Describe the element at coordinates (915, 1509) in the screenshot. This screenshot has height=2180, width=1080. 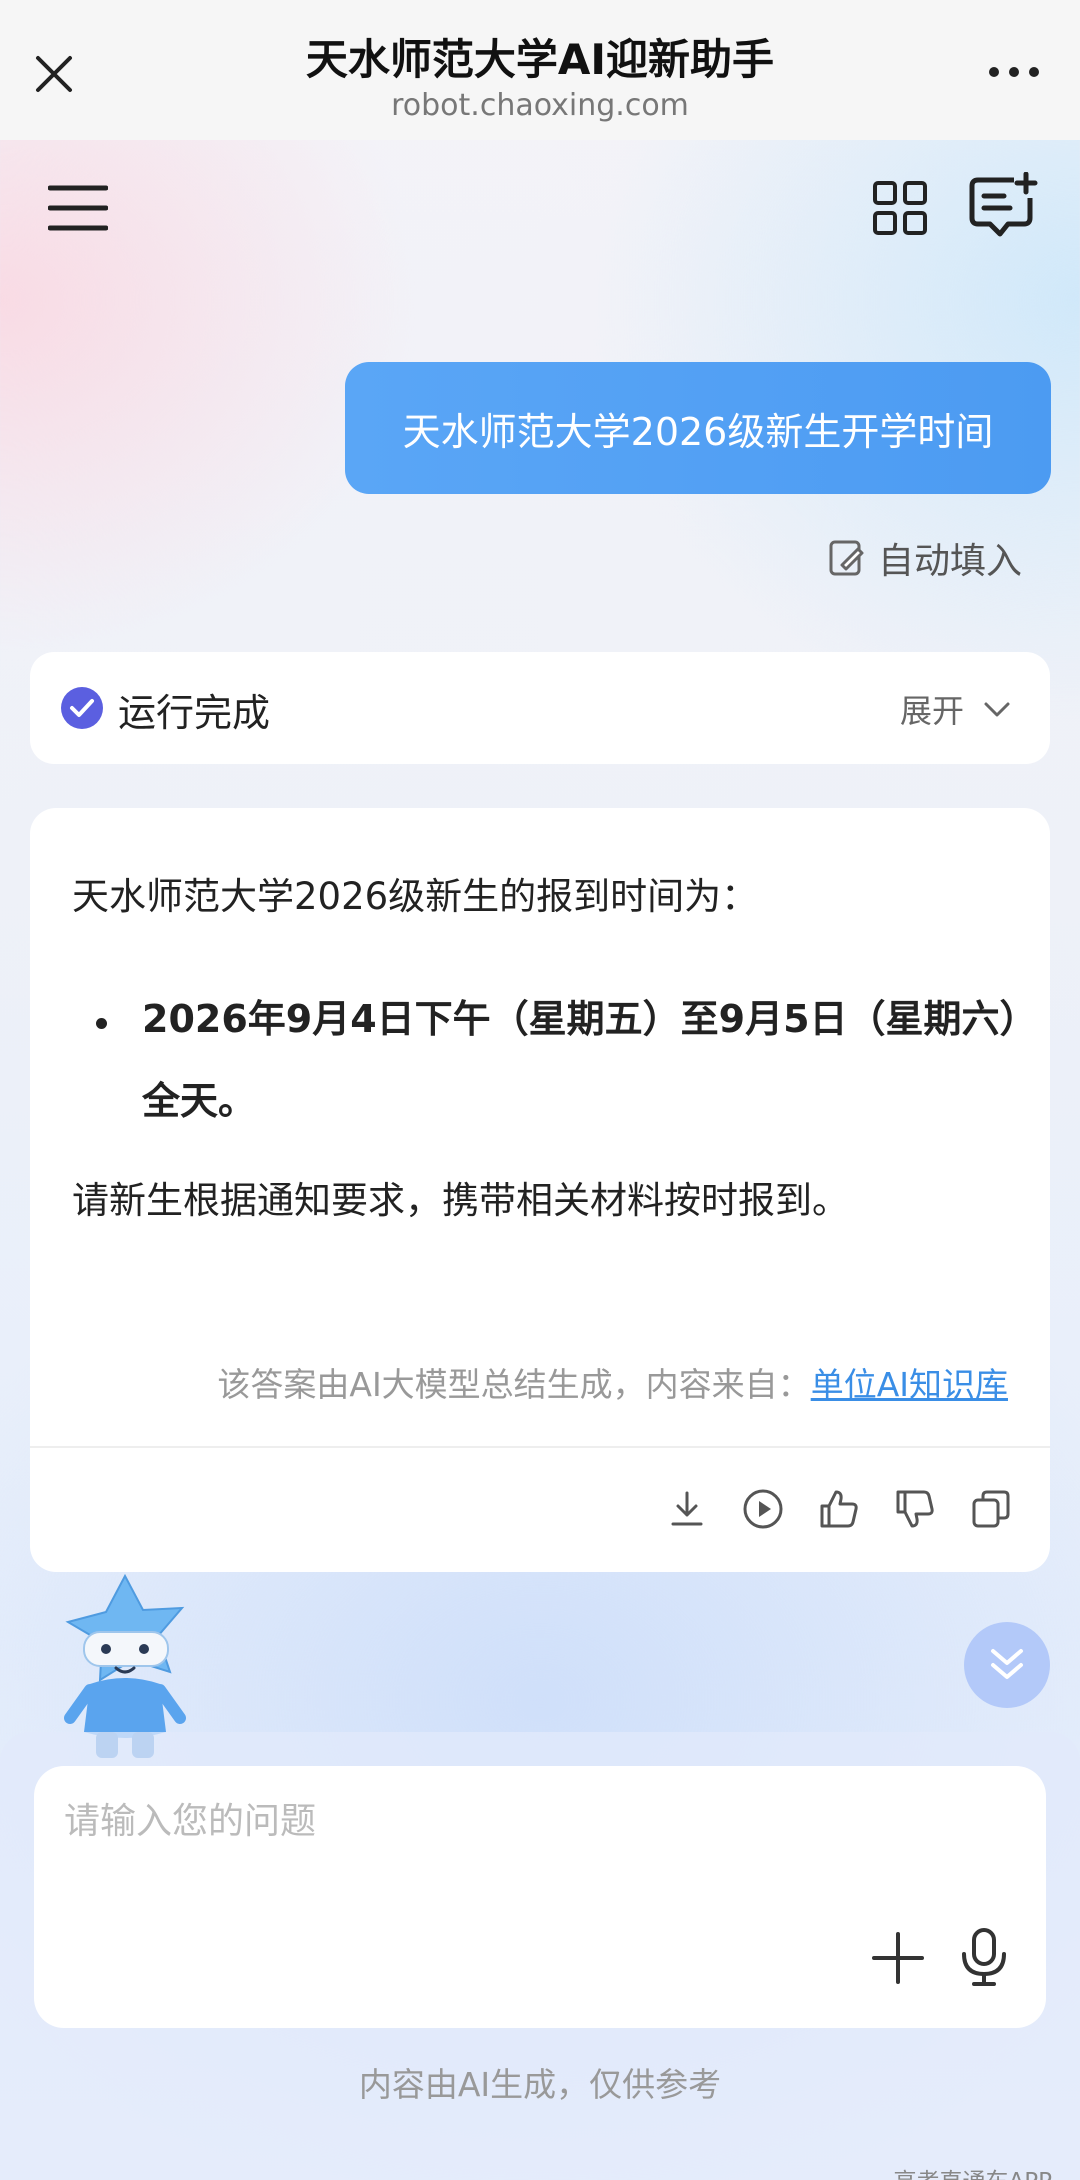
I see `thumbs-down-icon` at that location.